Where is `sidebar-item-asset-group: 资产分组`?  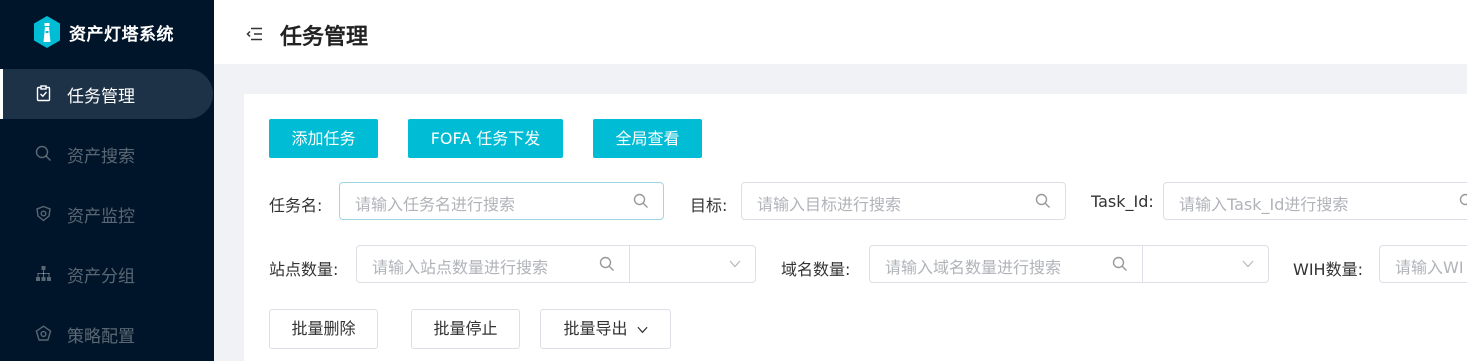
sidebar-item-asset-group: 资产分组 is located at coordinates (107, 274).